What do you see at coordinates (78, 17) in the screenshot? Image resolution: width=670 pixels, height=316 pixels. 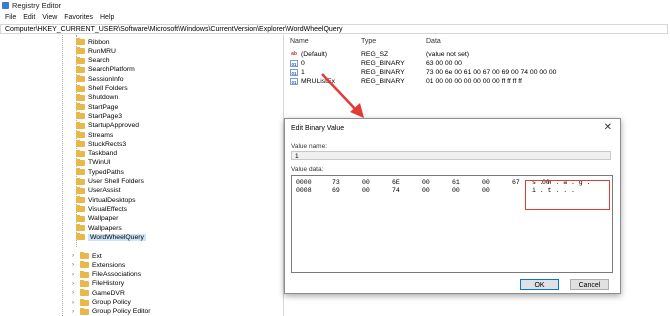 I see `menu-favorites: Favorites` at bounding box center [78, 17].